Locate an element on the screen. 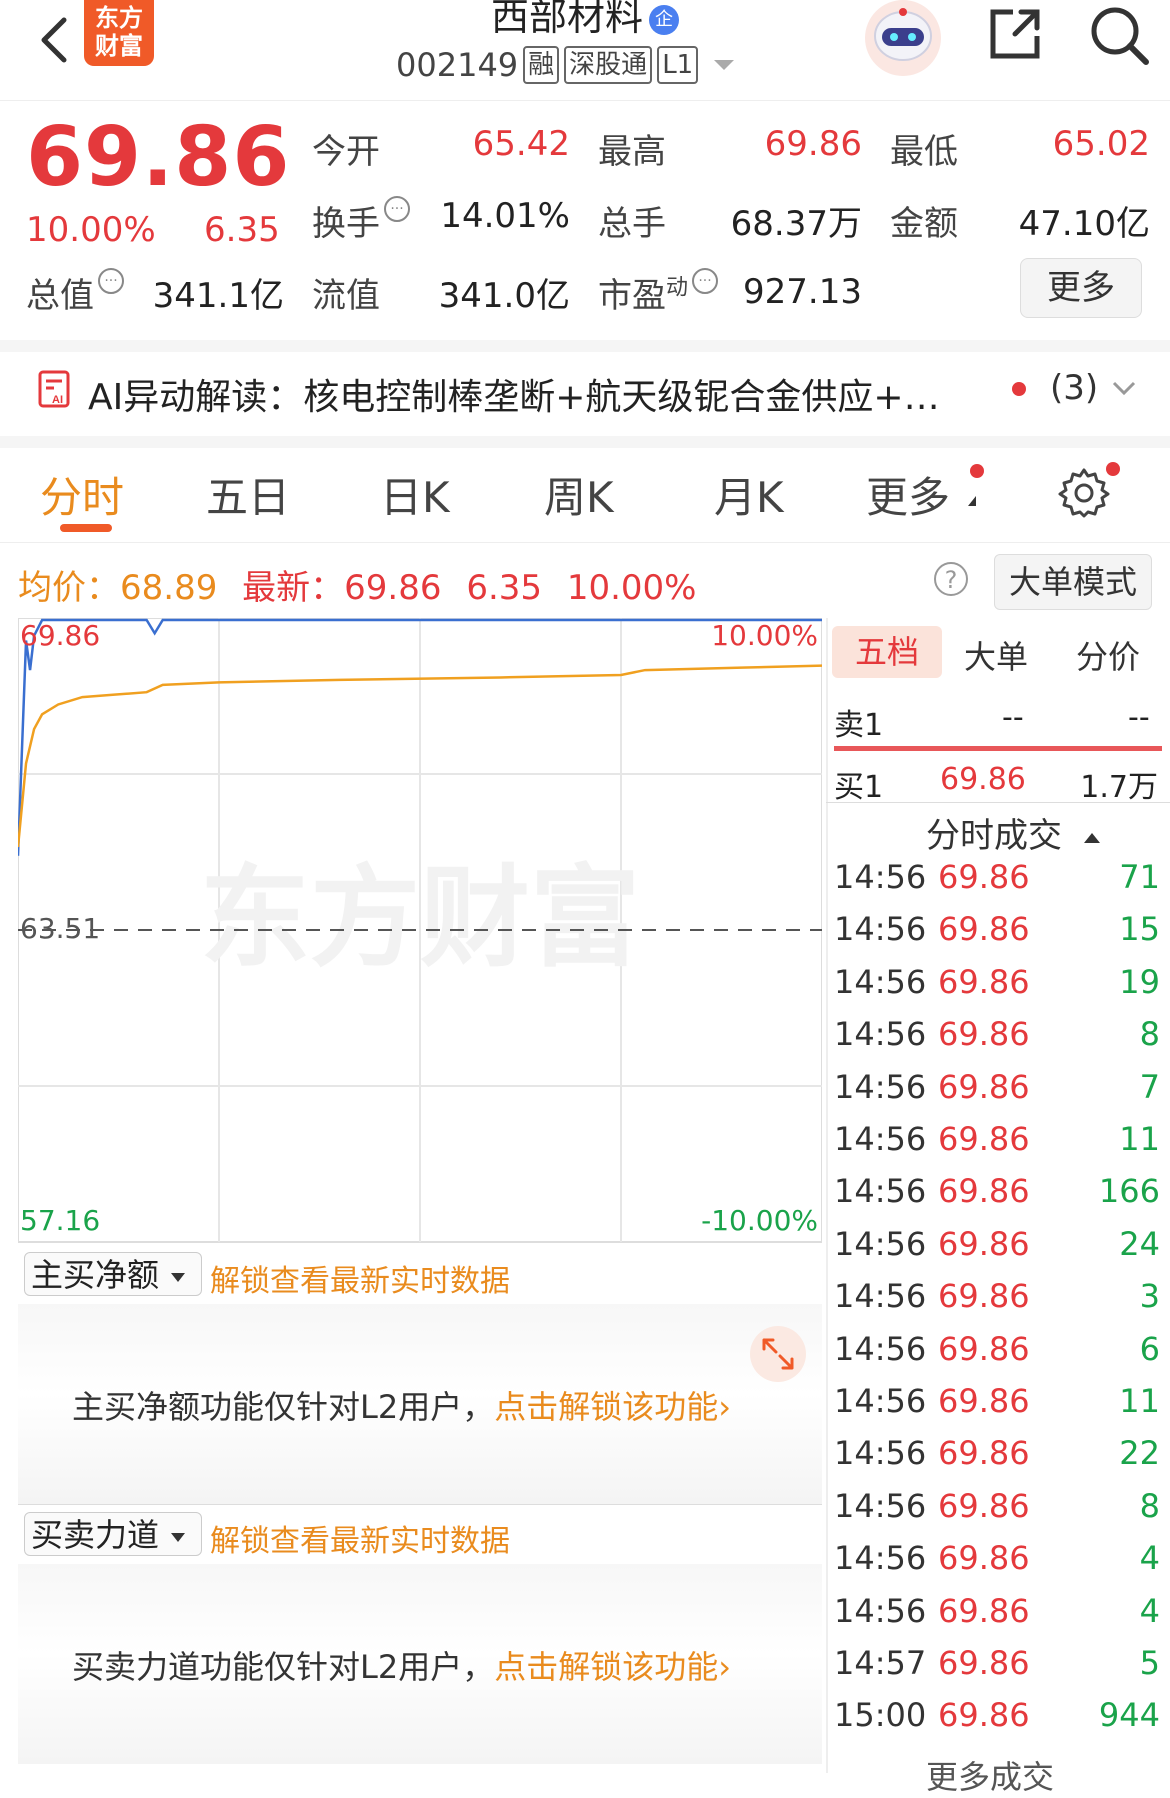 This screenshot has height=1798, width=1170. force-dropdown-label: 买卖力道 is located at coordinates (95, 1535).